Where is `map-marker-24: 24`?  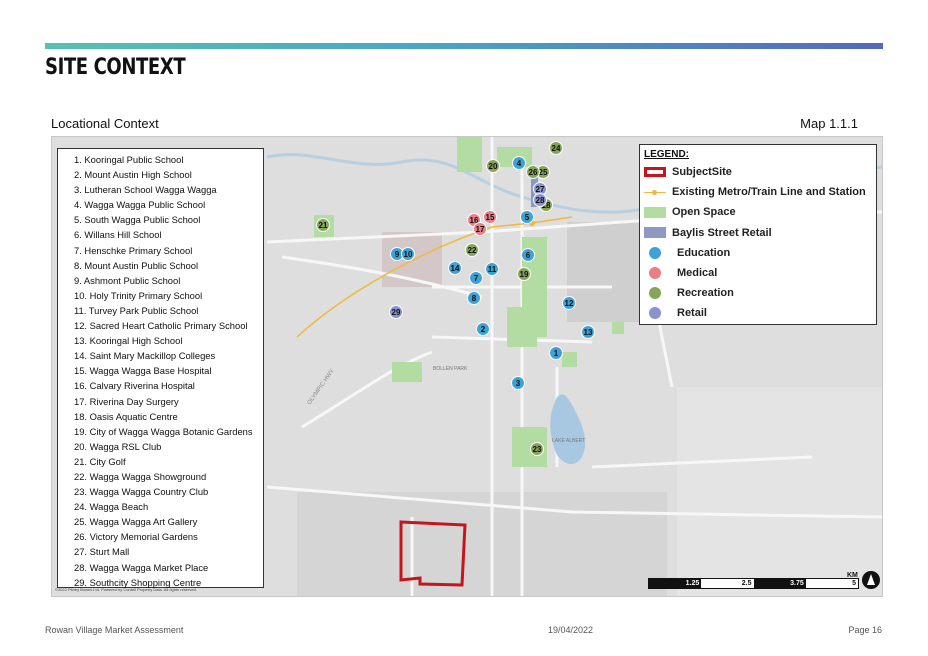
map-marker-24: 24 is located at coordinates (556, 148).